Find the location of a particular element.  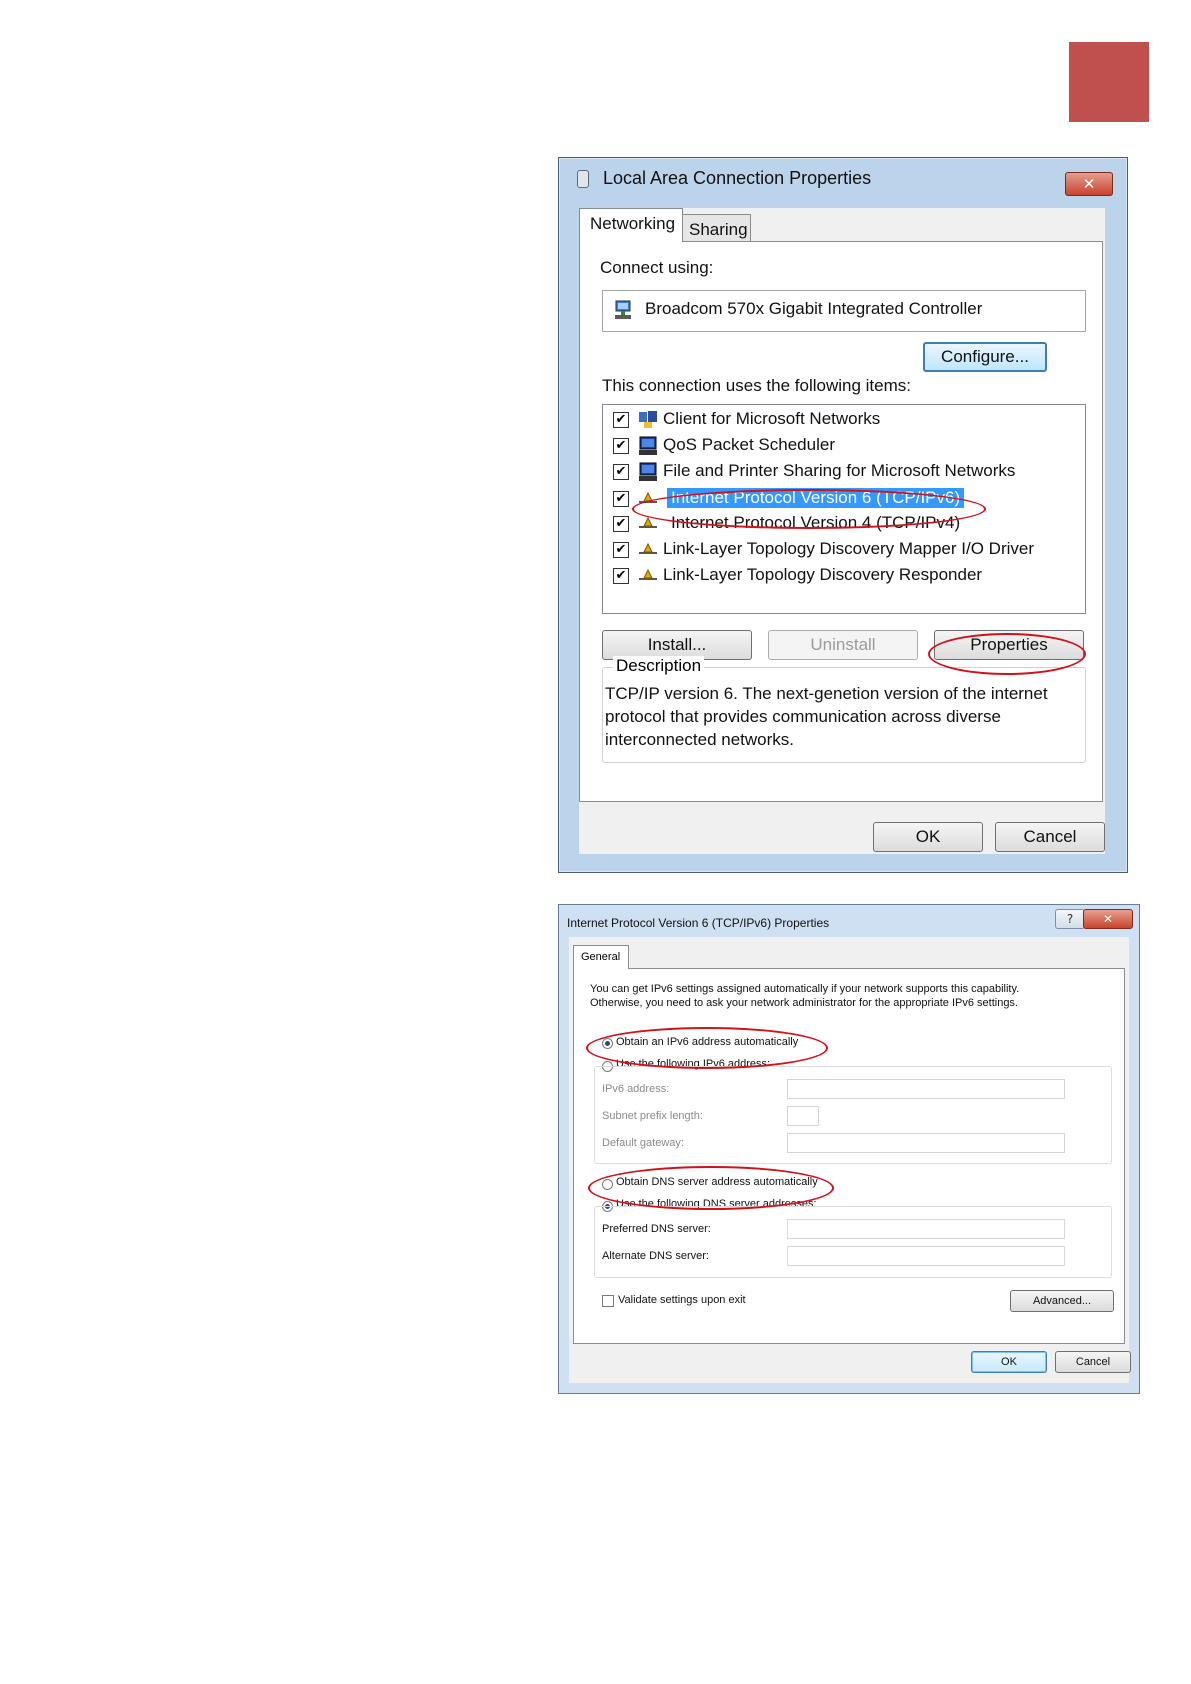

description-label: Description is located at coordinates (659, 666).